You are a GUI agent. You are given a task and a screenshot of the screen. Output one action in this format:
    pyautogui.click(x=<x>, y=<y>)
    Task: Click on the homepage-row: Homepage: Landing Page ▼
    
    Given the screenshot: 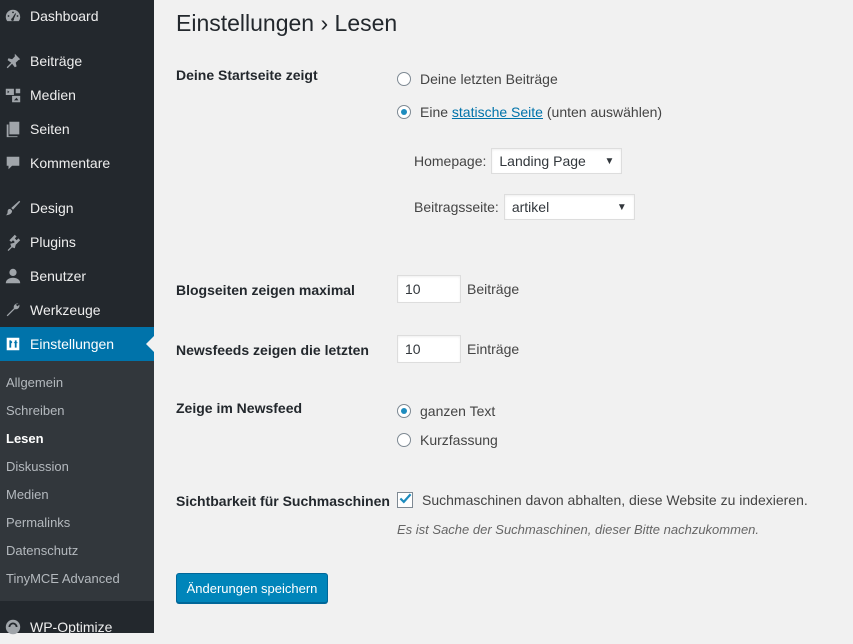 What is the action you would take?
    pyautogui.click(x=518, y=161)
    